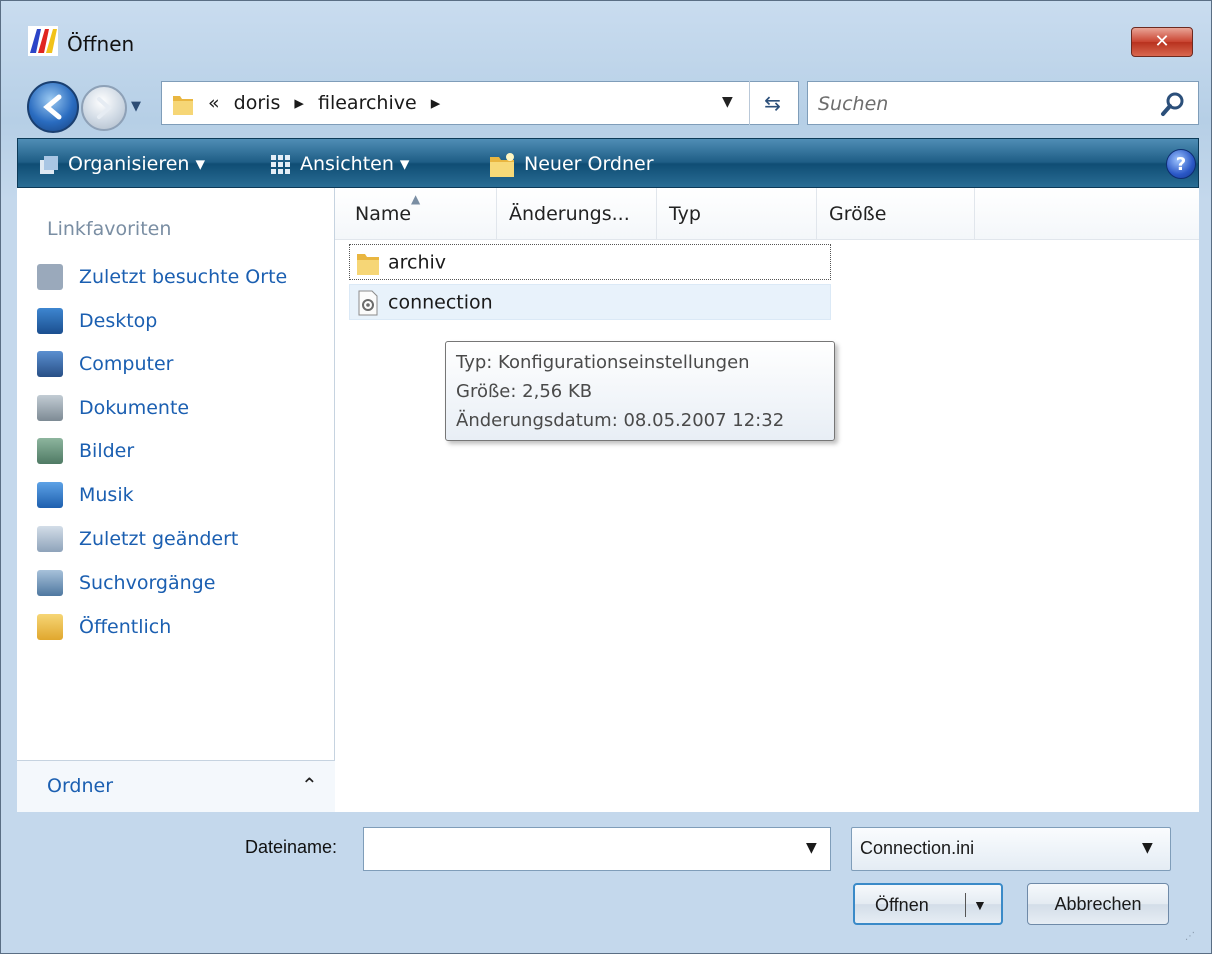 The width and height of the screenshot is (1212, 954). Describe the element at coordinates (140, 108) in the screenshot. I see `history-dropdown-icon: ▼` at that location.